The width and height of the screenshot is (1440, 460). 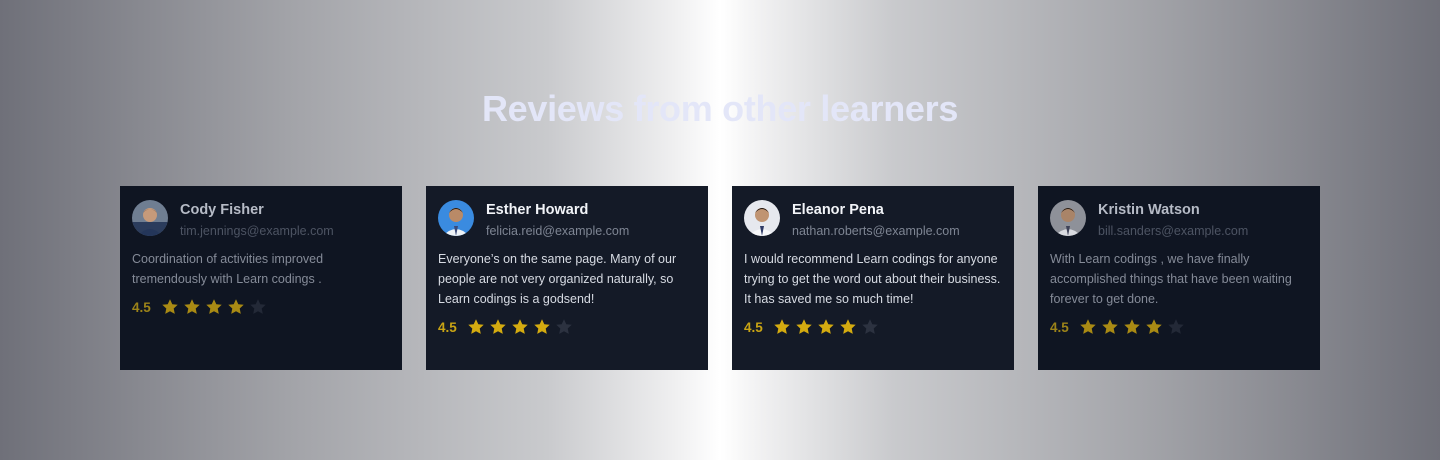 I want to click on reviewer-name: Cody Fisher, so click(x=222, y=210).